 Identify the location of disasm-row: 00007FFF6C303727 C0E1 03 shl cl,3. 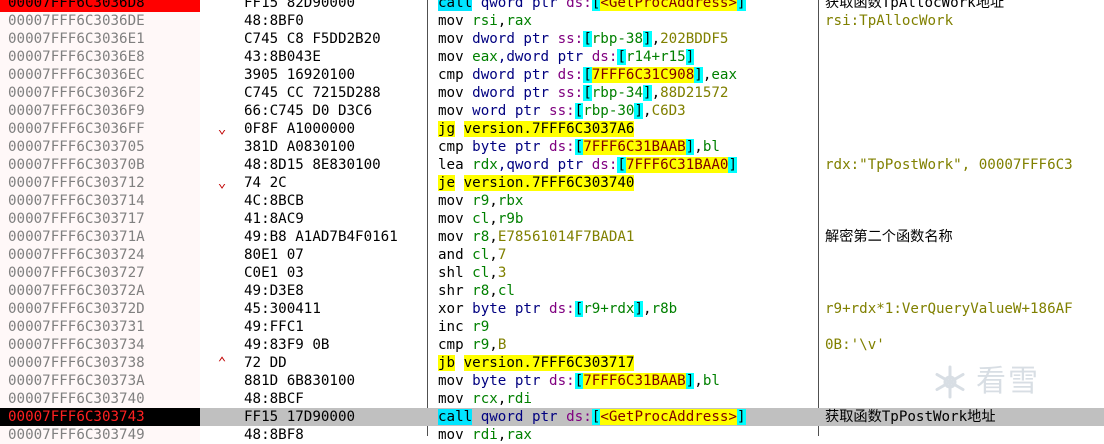
(552, 273).